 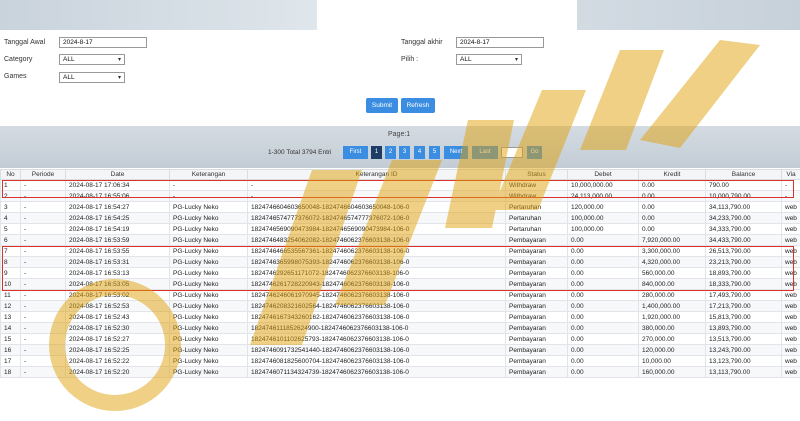 I want to click on cell-kredit: 10,000.00, so click(x=672, y=361).